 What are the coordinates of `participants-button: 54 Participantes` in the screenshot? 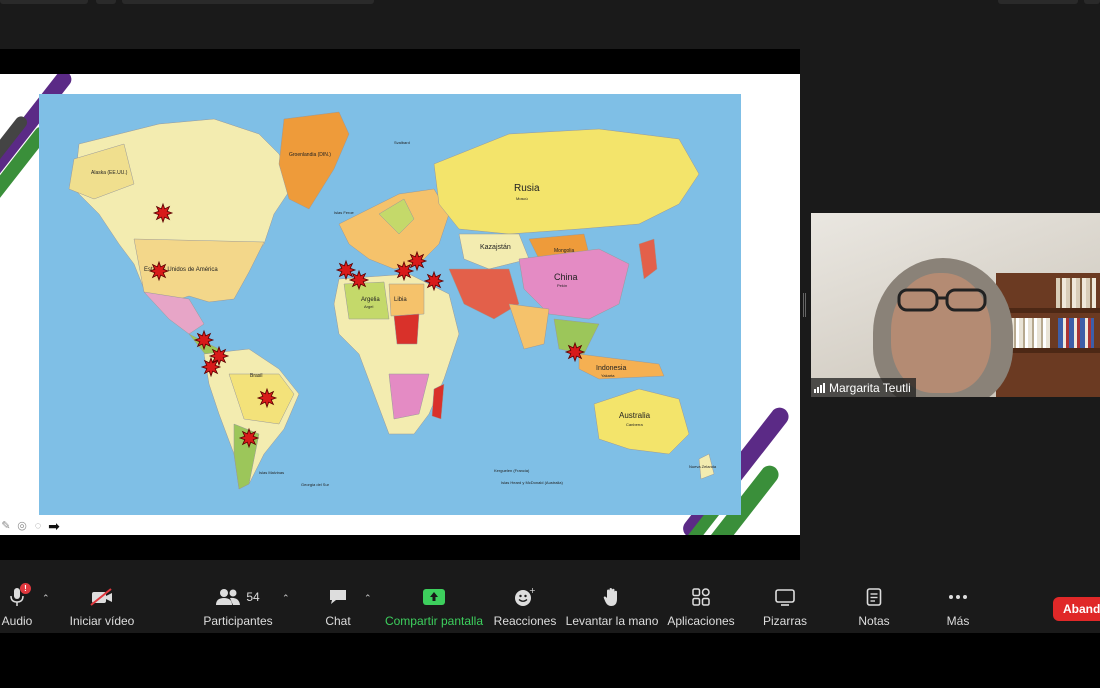 It's located at (238, 608).